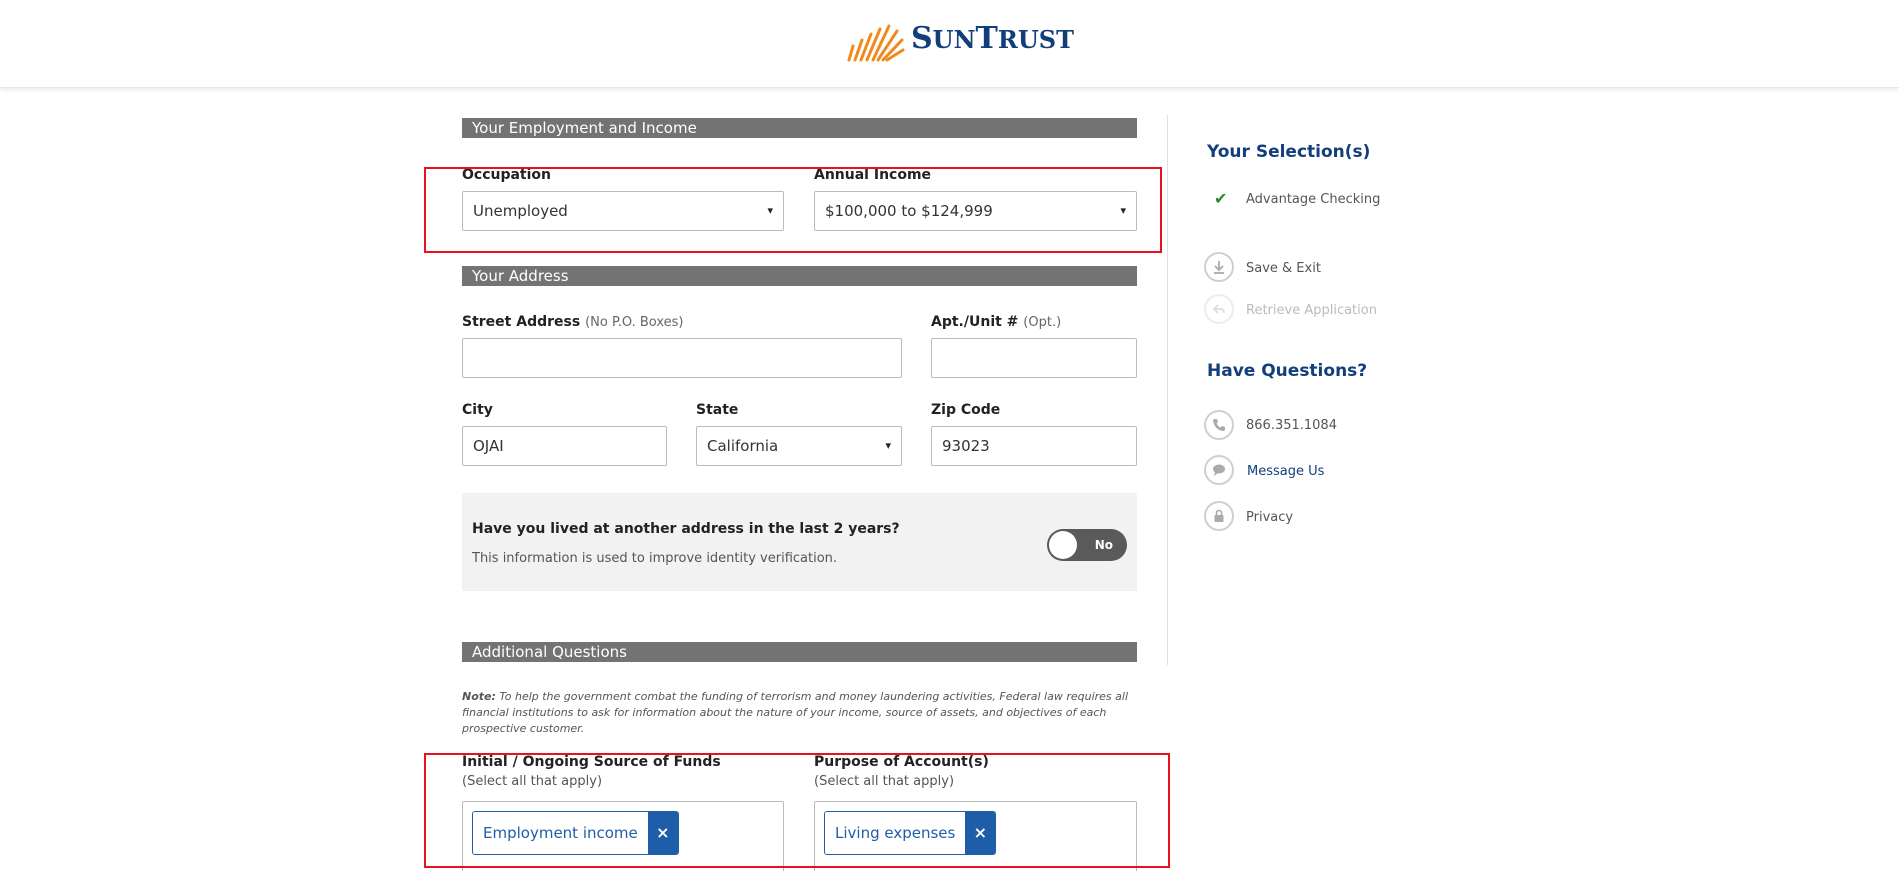 The image size is (1899, 872). I want to click on state-label: State, so click(717, 410).